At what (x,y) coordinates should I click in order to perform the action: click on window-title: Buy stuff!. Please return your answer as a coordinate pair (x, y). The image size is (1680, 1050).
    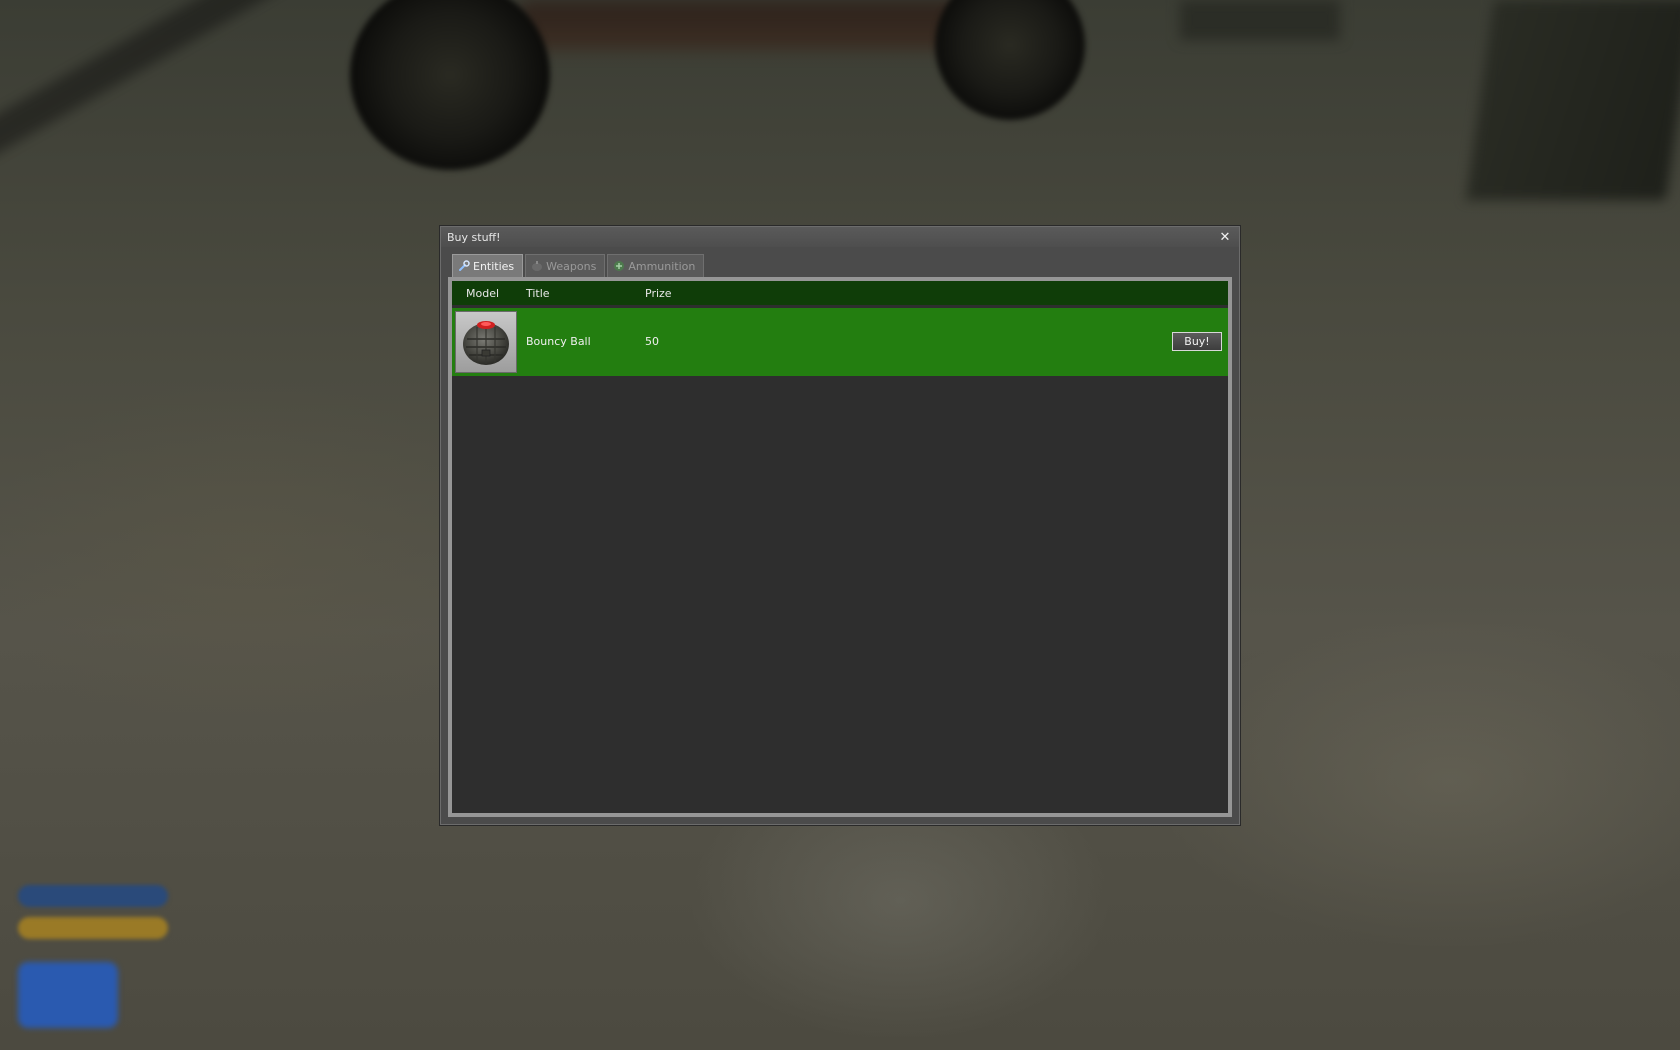
    Looking at the image, I should click on (474, 237).